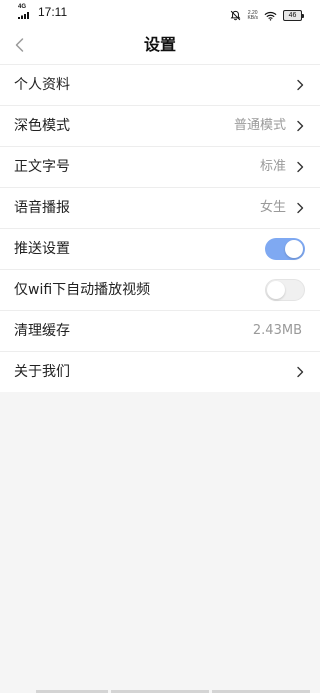 Image resolution: width=320 pixels, height=693 pixels. Describe the element at coordinates (277, 330) in the screenshot. I see `cache-size-value: 2.43MB` at that location.